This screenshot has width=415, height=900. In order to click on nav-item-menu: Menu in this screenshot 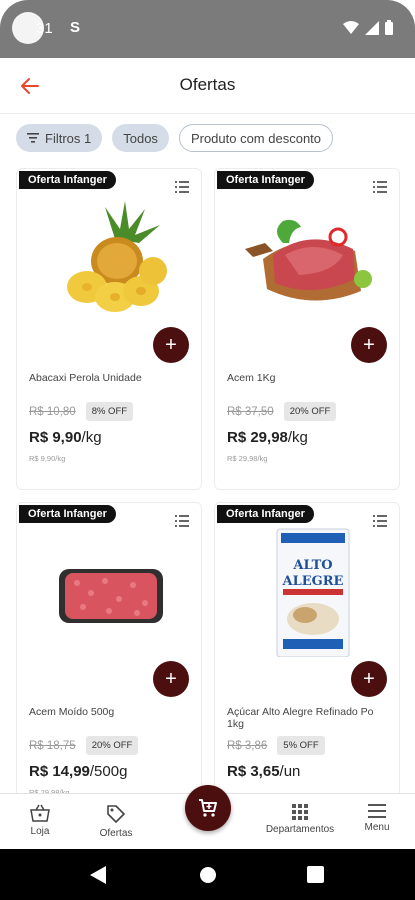, I will do `click(377, 818)`.